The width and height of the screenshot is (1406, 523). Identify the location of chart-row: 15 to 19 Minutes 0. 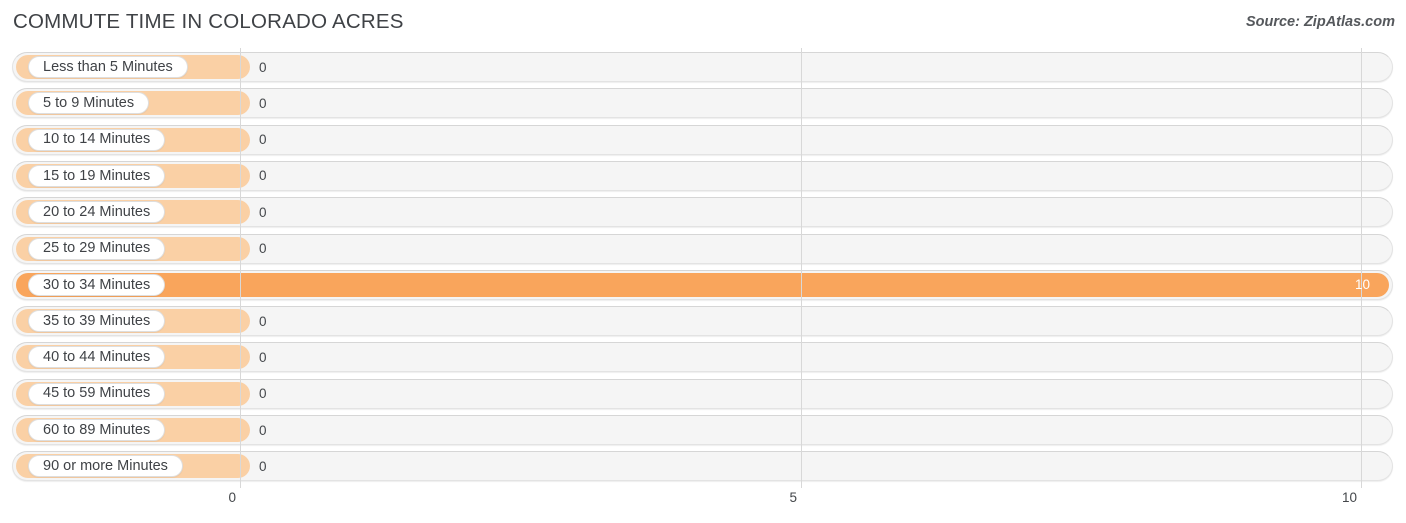
(703, 175).